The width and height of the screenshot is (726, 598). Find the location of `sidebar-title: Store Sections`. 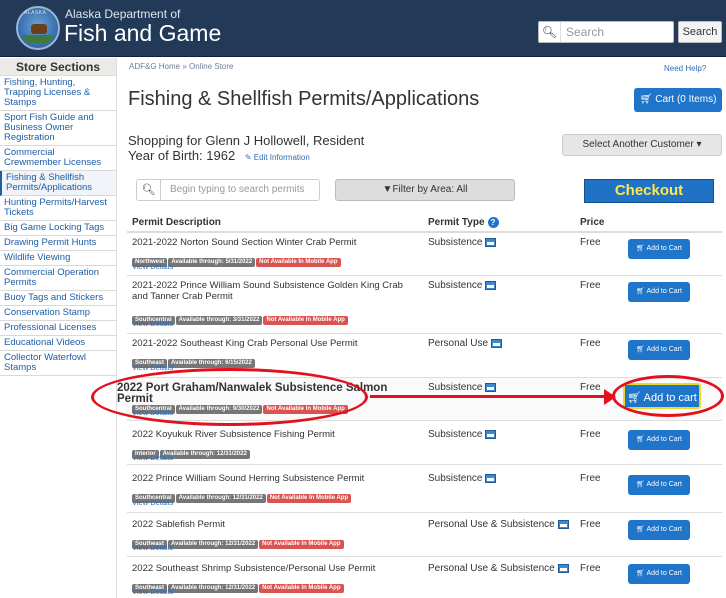

sidebar-title: Store Sections is located at coordinates (58, 67).